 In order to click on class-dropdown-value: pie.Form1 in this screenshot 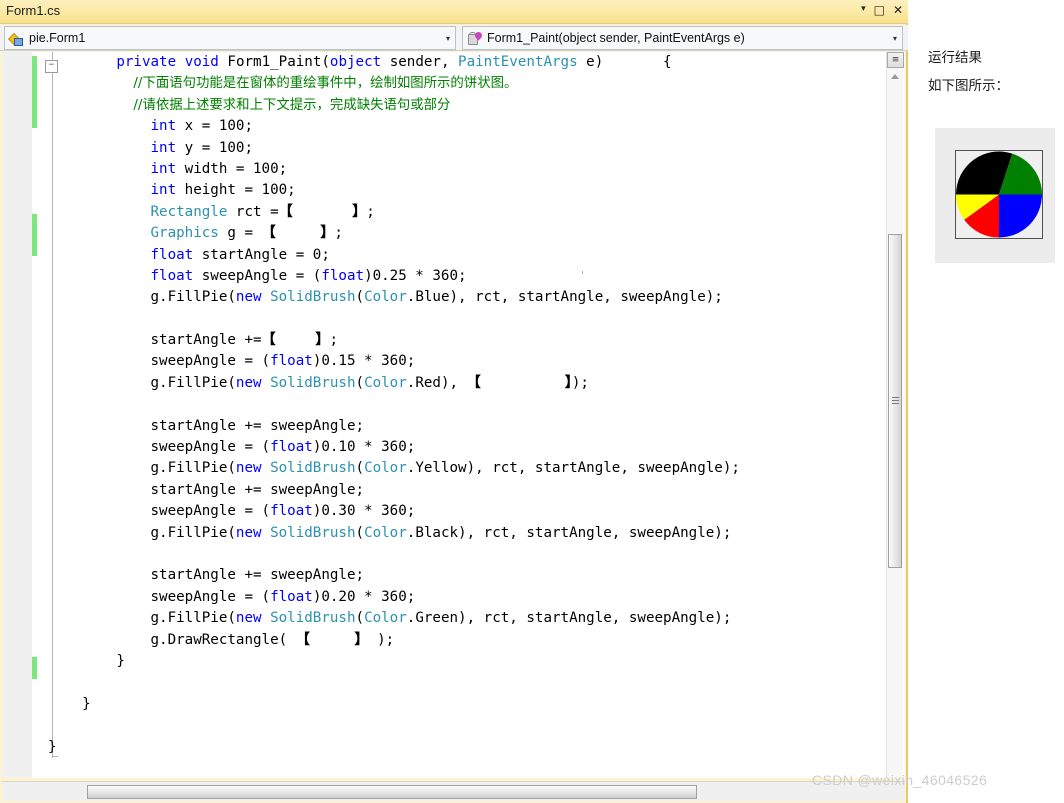, I will do `click(57, 38)`.